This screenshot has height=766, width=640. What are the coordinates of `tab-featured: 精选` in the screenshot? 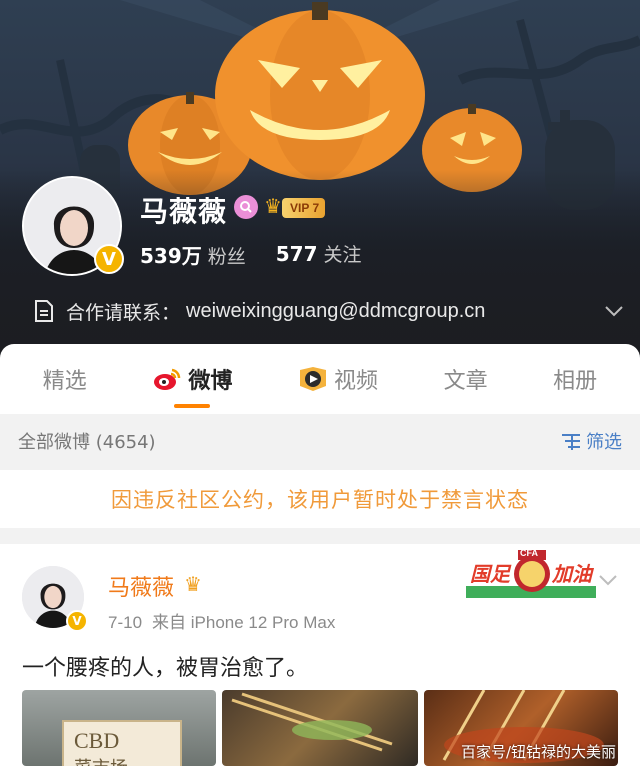 It's located at (65, 379).